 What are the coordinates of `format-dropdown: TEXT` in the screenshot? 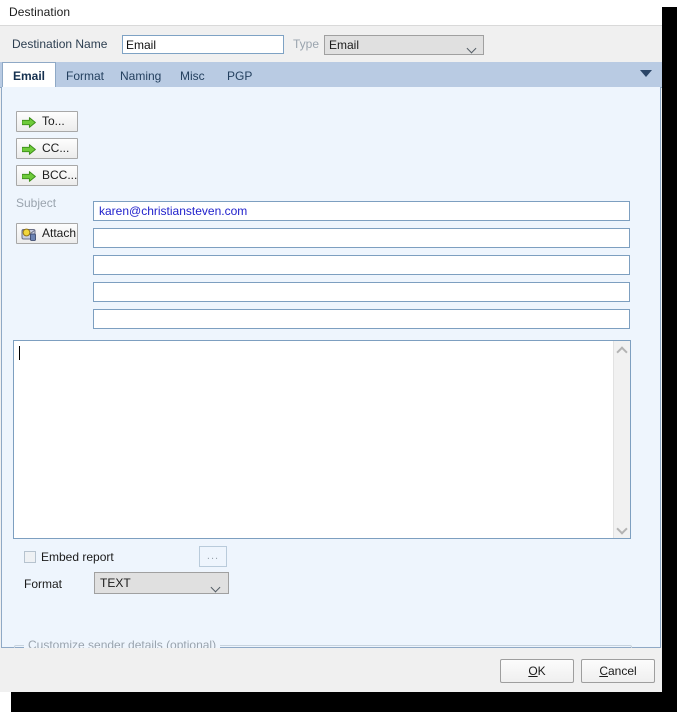 It's located at (161, 583).